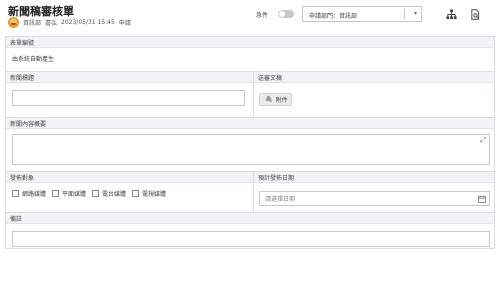 The image size is (500, 281). I want to click on applicant-info: 資訊部 喜弘 2023/05/31 15:45 申請, so click(71, 22).